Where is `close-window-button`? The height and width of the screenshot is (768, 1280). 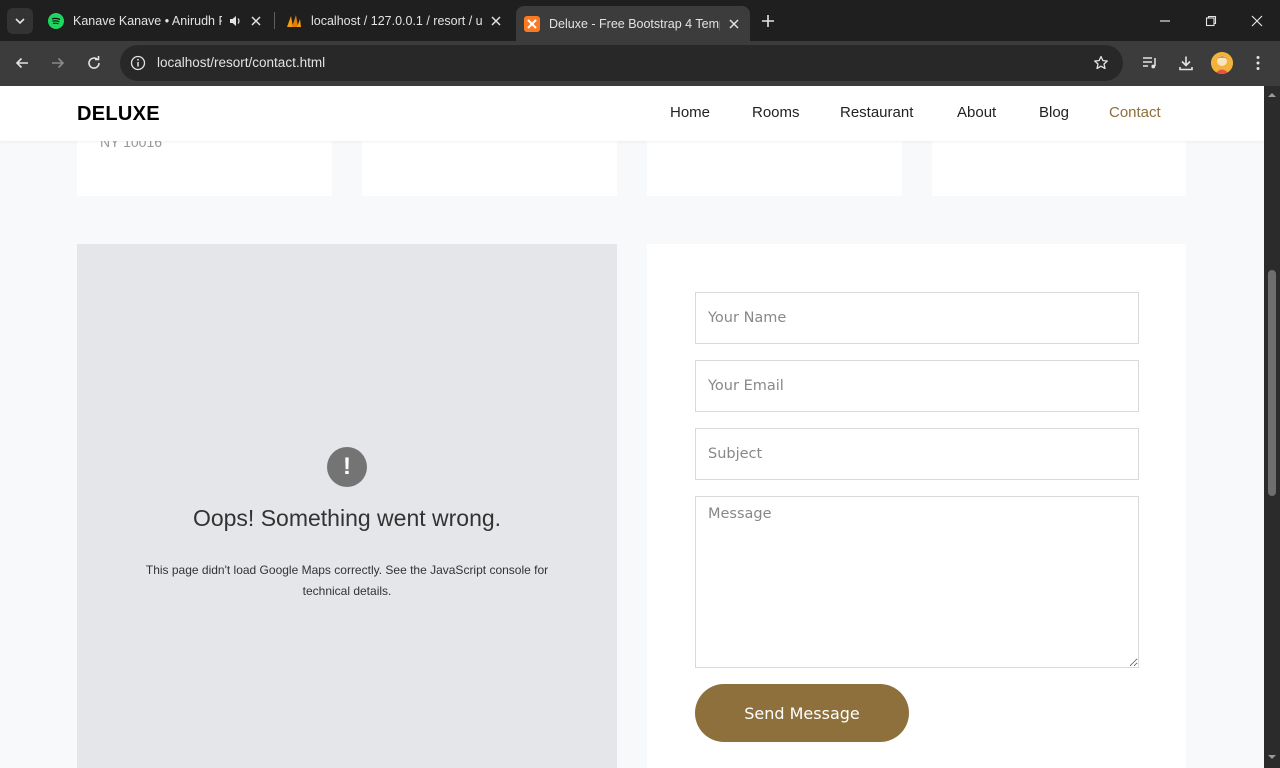
close-window-button is located at coordinates (1257, 20).